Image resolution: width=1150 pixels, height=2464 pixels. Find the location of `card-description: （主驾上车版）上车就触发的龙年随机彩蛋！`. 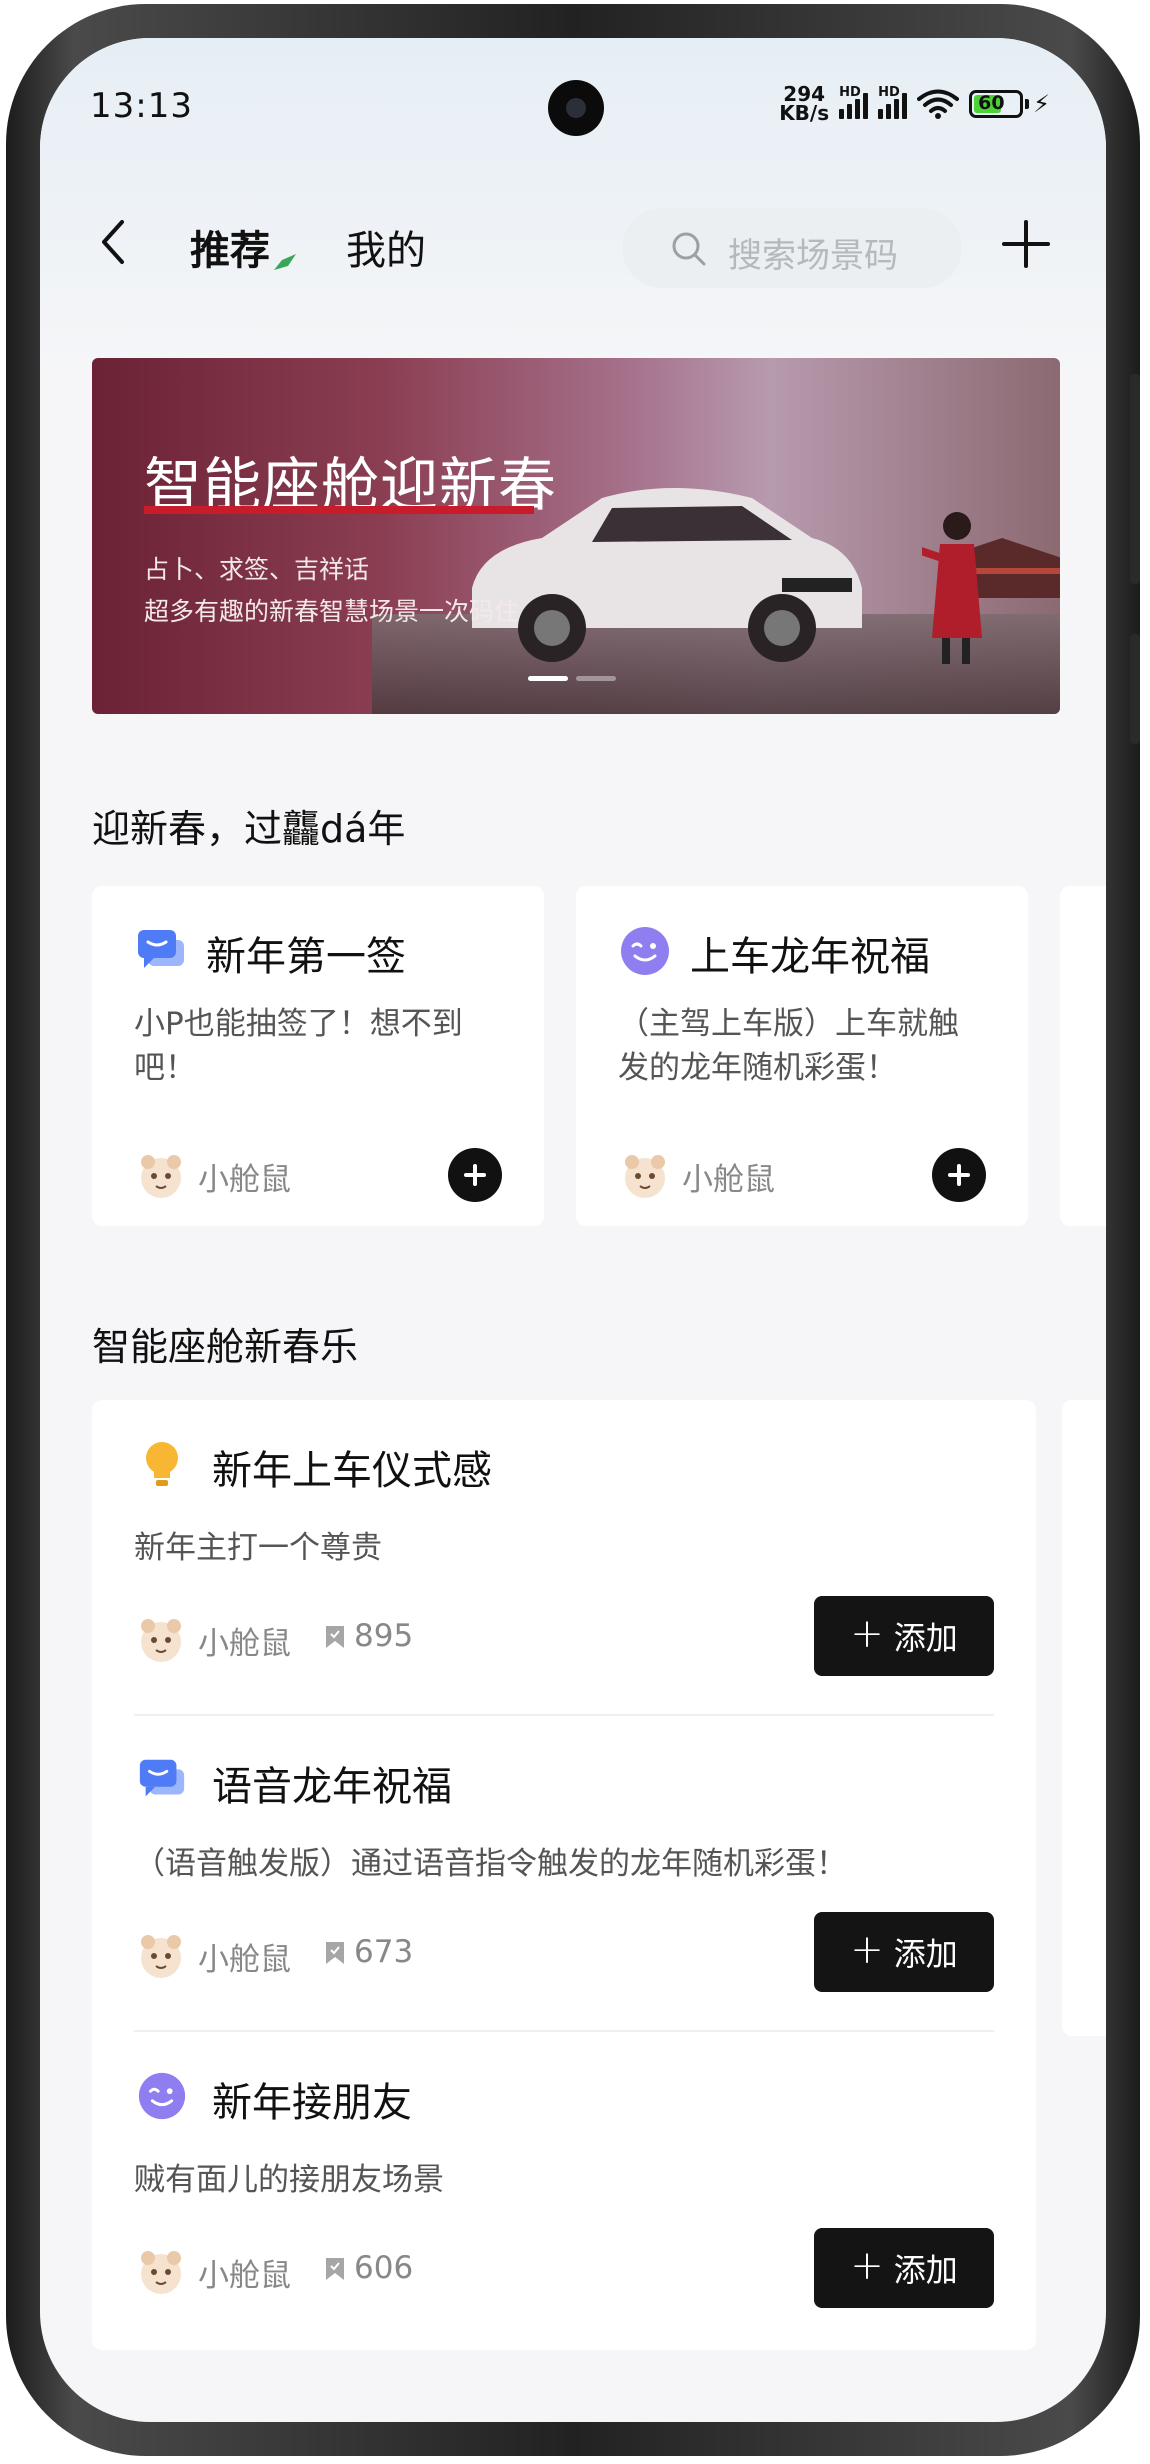

card-description: （主驾上车版）上车就触发的龙年随机彩蛋！ is located at coordinates (788, 1046).